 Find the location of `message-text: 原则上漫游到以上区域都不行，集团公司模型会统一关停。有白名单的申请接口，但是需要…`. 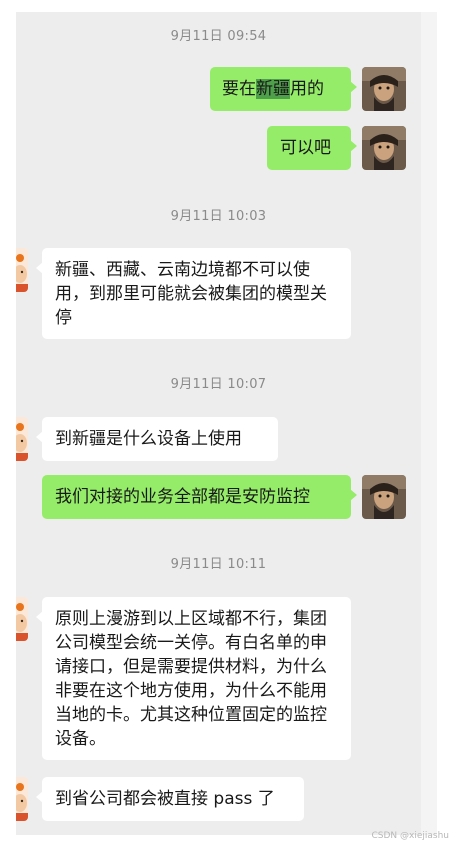

message-text: 原则上漫游到以上区域都不行，集团公司模型会统一关停。有白名单的申请接口，但是需要… is located at coordinates (191, 679).